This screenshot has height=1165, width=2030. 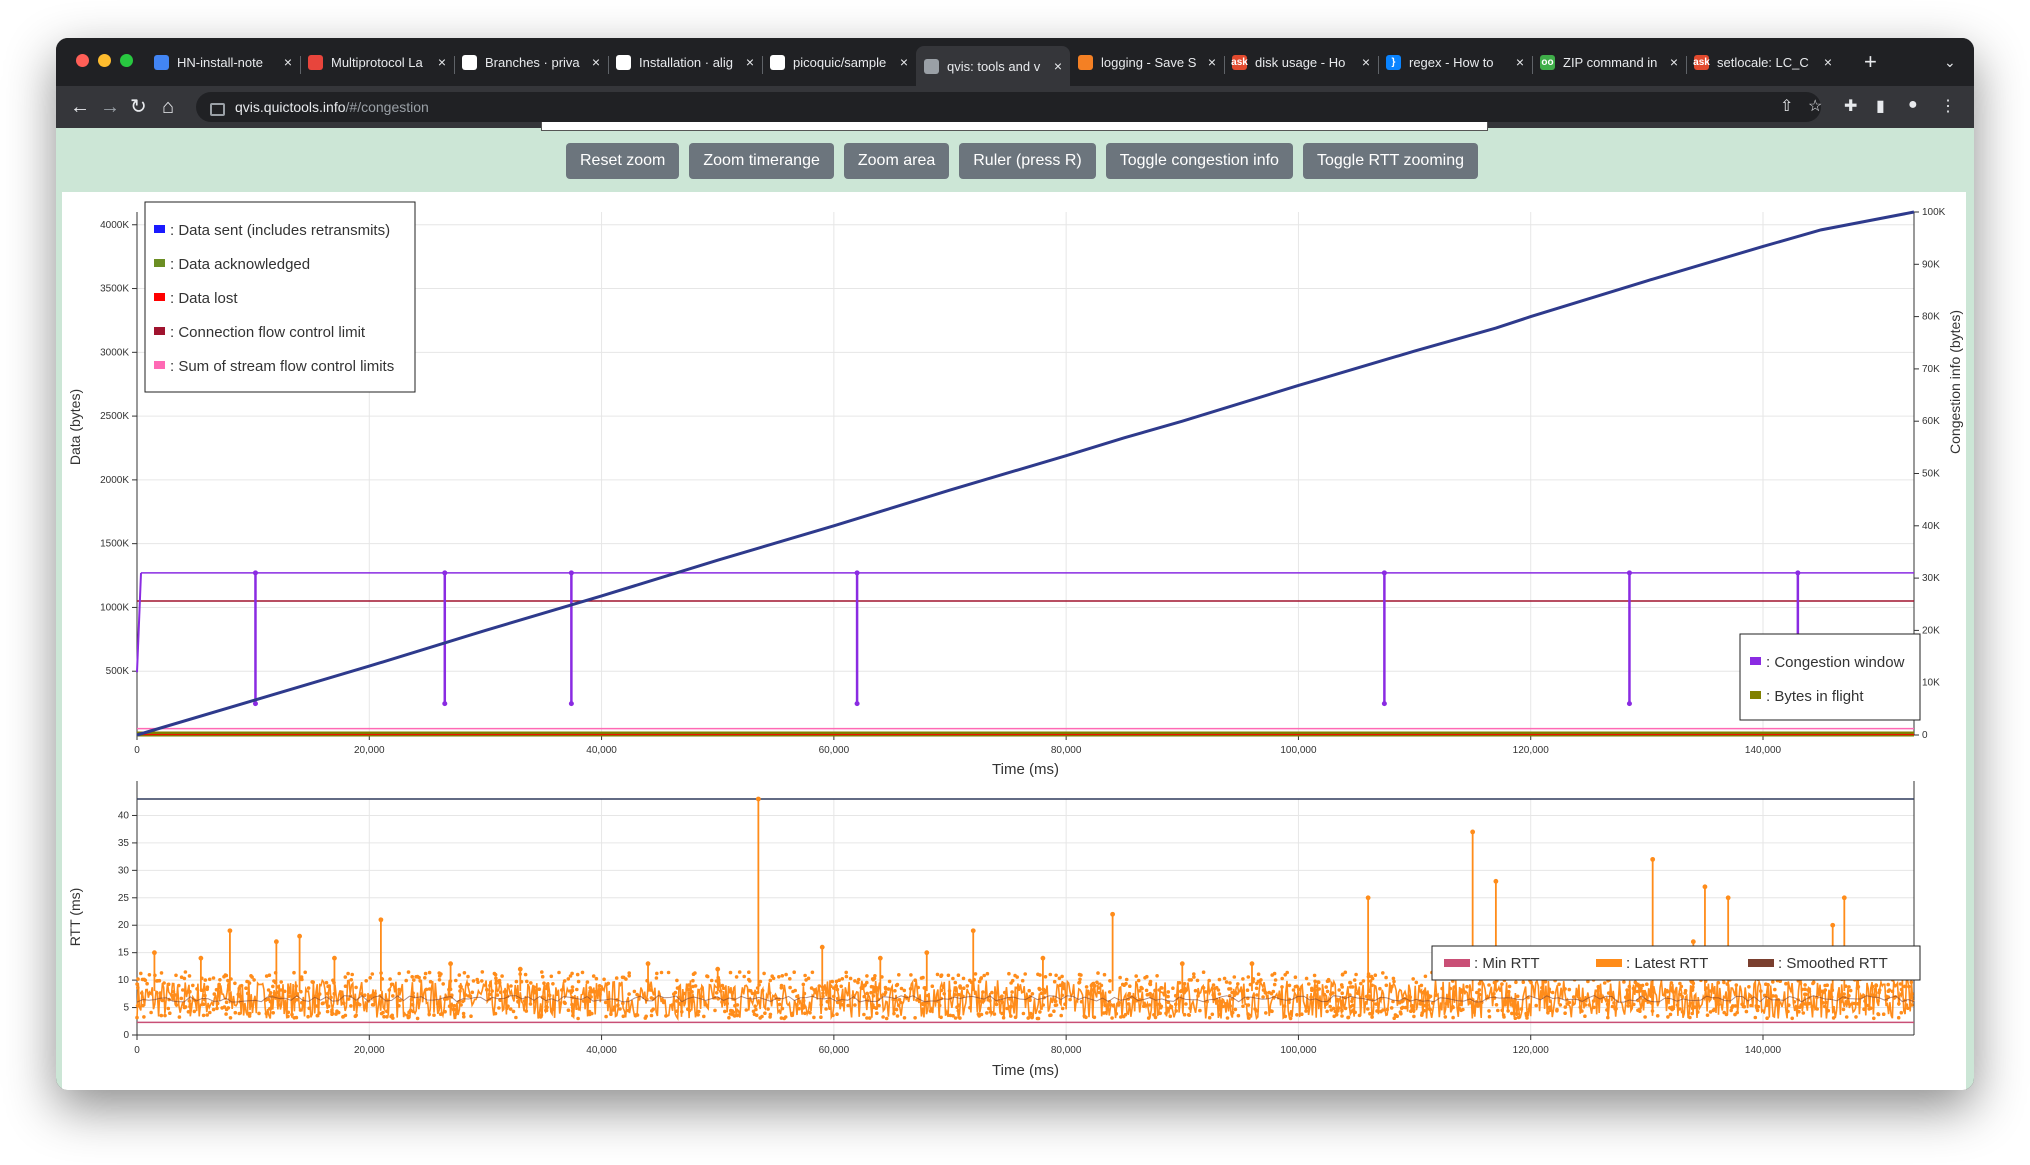 What do you see at coordinates (126, 60) in the screenshot?
I see `maximize-window-icon` at bounding box center [126, 60].